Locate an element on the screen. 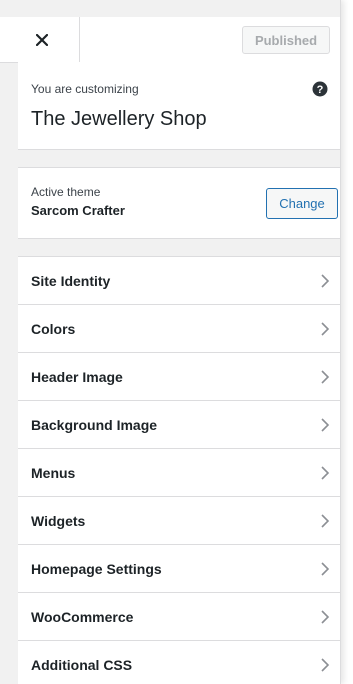 The width and height of the screenshot is (353, 684). section-colors: Colors is located at coordinates (179, 329).